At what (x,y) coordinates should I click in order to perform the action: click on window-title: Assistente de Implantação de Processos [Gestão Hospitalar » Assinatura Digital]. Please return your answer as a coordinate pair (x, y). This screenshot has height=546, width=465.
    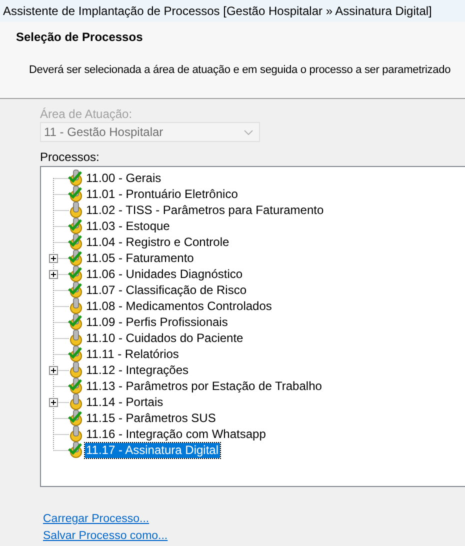
    Looking at the image, I should click on (232, 11).